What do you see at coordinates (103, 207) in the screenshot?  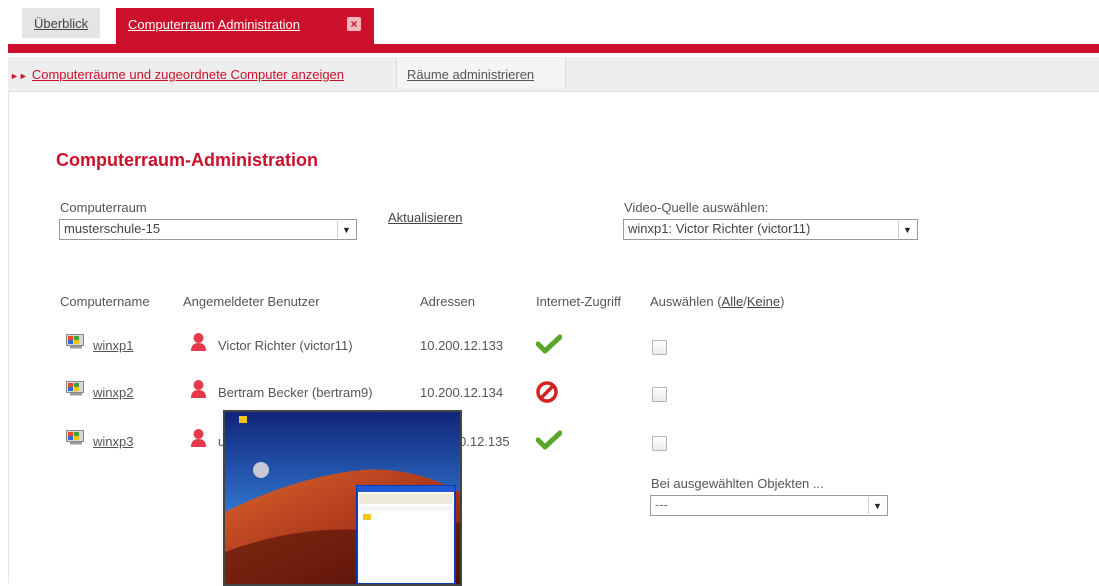 I see `room-label: Computerraum` at bounding box center [103, 207].